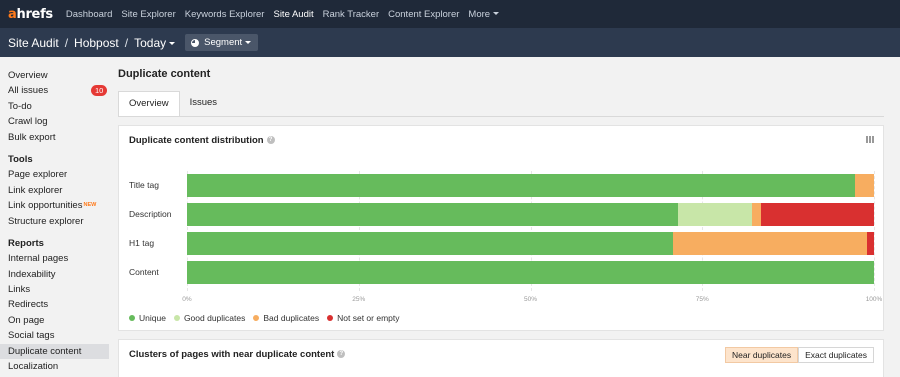 Image resolution: width=900 pixels, height=377 pixels. Describe the element at coordinates (142, 243) in the screenshot. I see `row-label-h1-tag: H1 tag` at that location.